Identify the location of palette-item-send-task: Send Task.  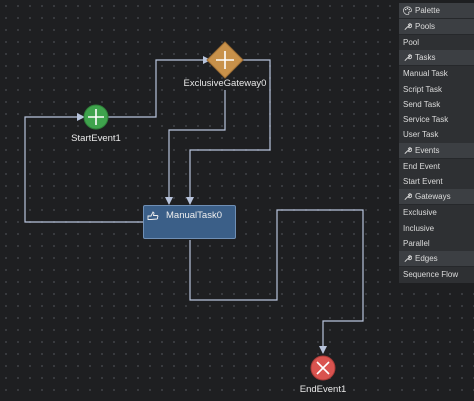
(436, 104).